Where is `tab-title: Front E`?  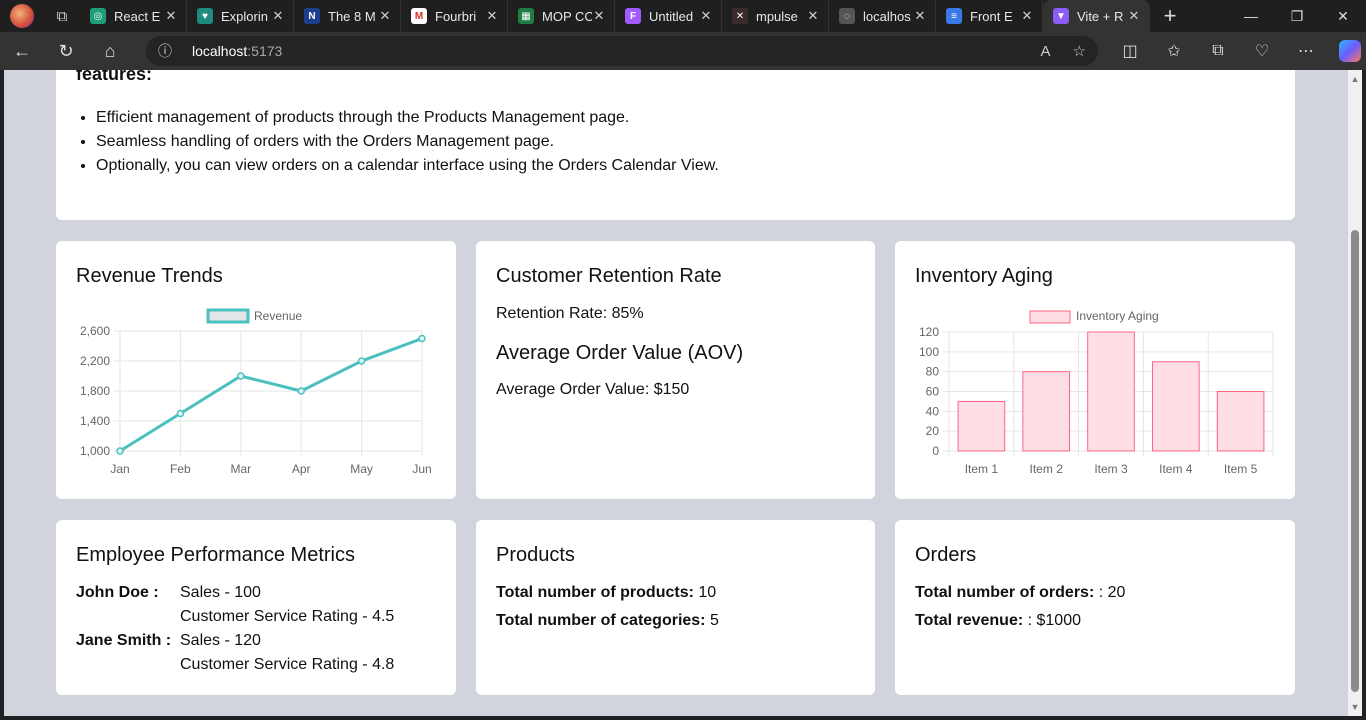
tab-title: Front E is located at coordinates (991, 16).